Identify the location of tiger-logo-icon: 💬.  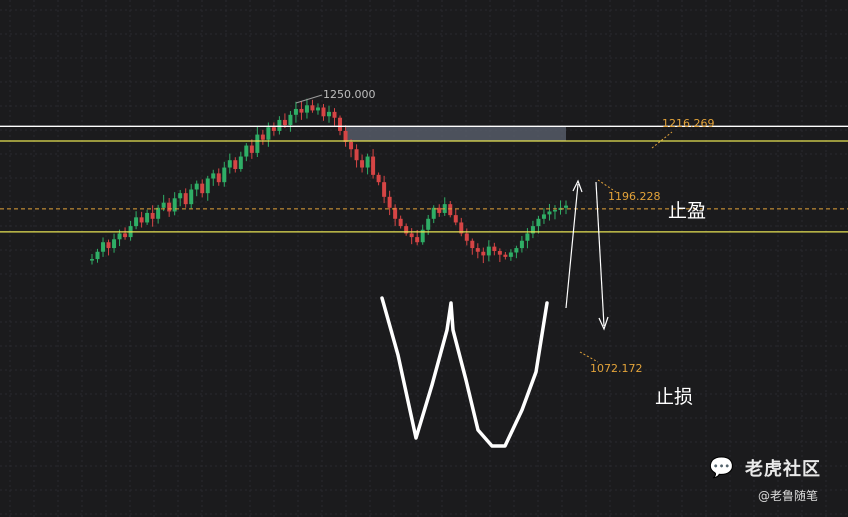
(721, 467).